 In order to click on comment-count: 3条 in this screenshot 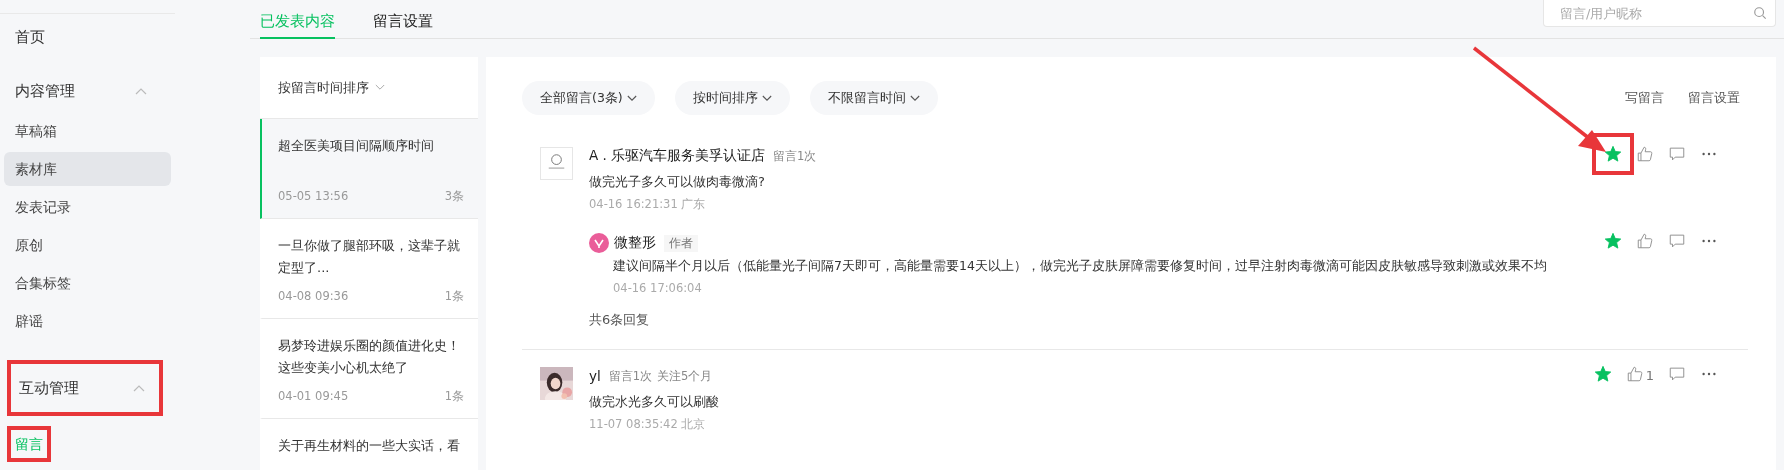, I will do `click(454, 196)`.